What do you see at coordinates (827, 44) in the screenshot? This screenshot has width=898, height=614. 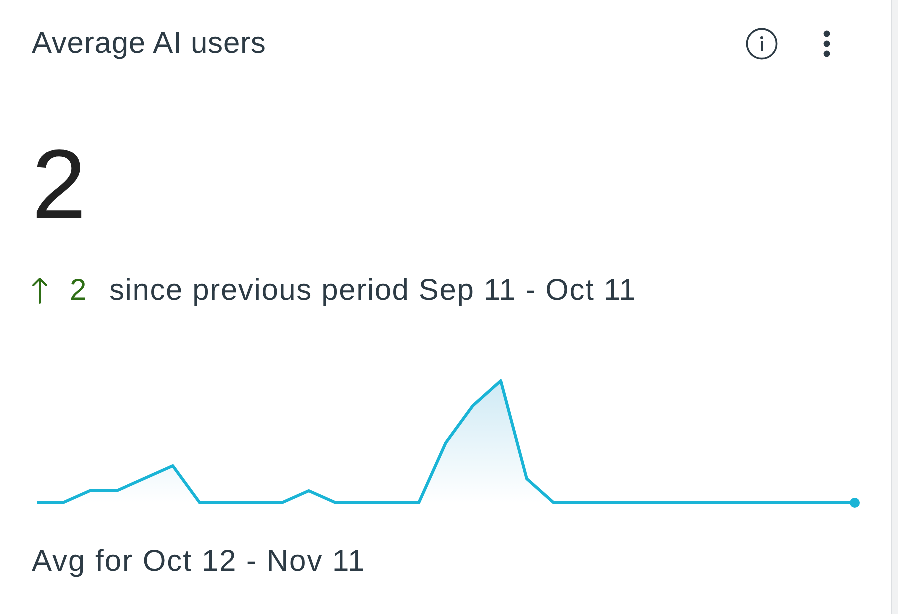 I see `more-options-icon` at bounding box center [827, 44].